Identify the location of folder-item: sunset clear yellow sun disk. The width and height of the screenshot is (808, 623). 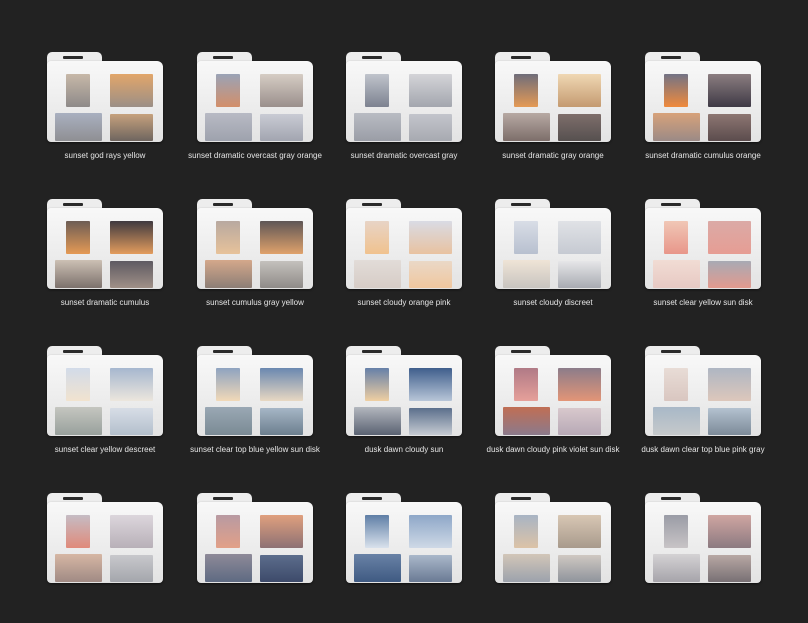
(720, 264).